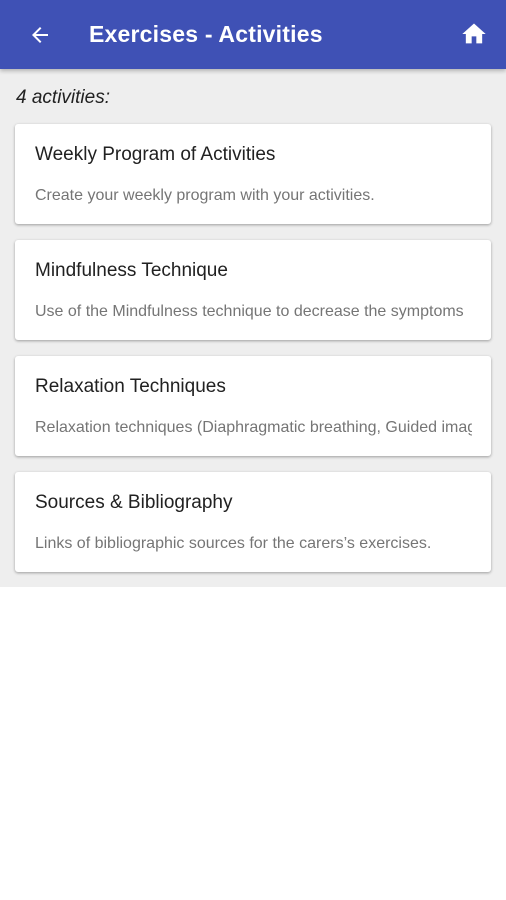  Describe the element at coordinates (131, 270) in the screenshot. I see `card-title: Mindfulness Technique` at that location.